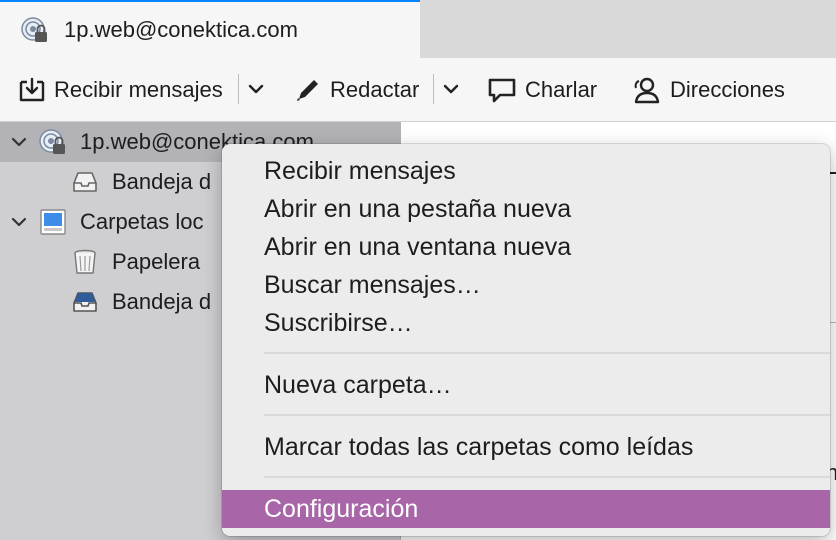  Describe the element at coordinates (307, 90) in the screenshot. I see `pencil-icon` at that location.